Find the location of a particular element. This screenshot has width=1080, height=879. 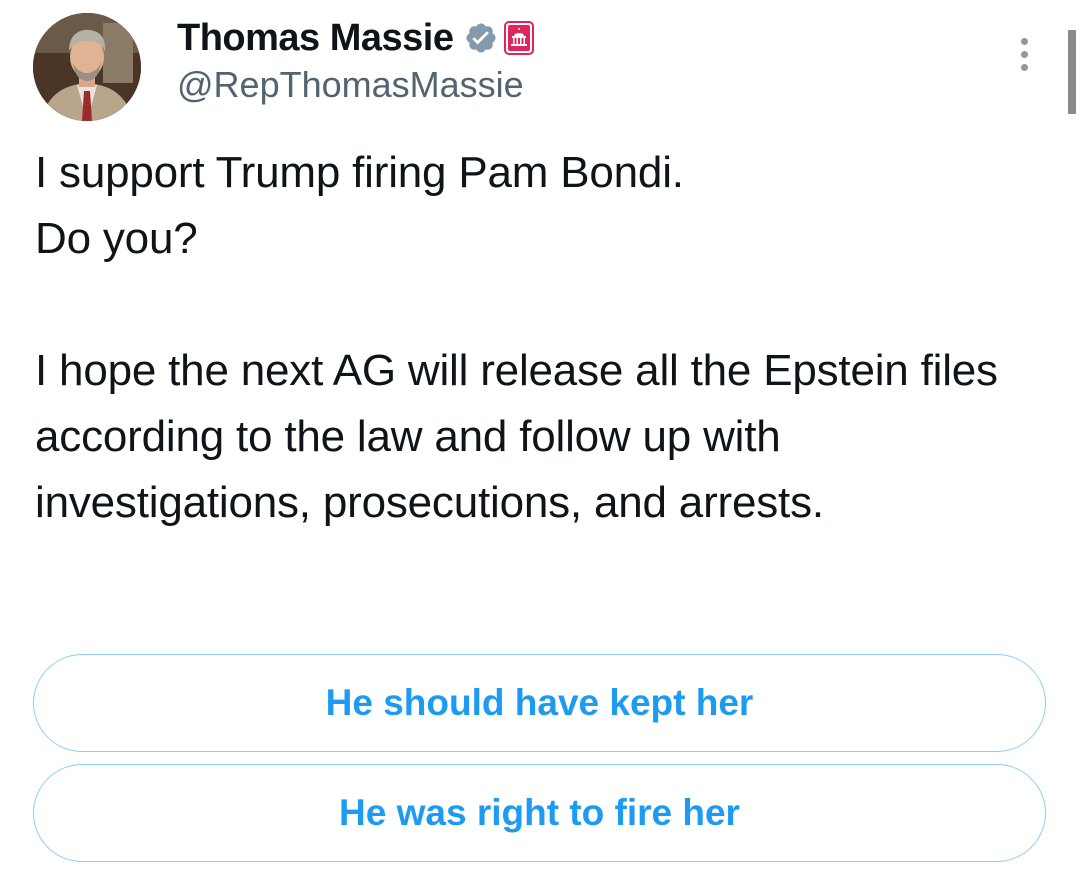

capitol-affiliation-icon is located at coordinates (518, 38).